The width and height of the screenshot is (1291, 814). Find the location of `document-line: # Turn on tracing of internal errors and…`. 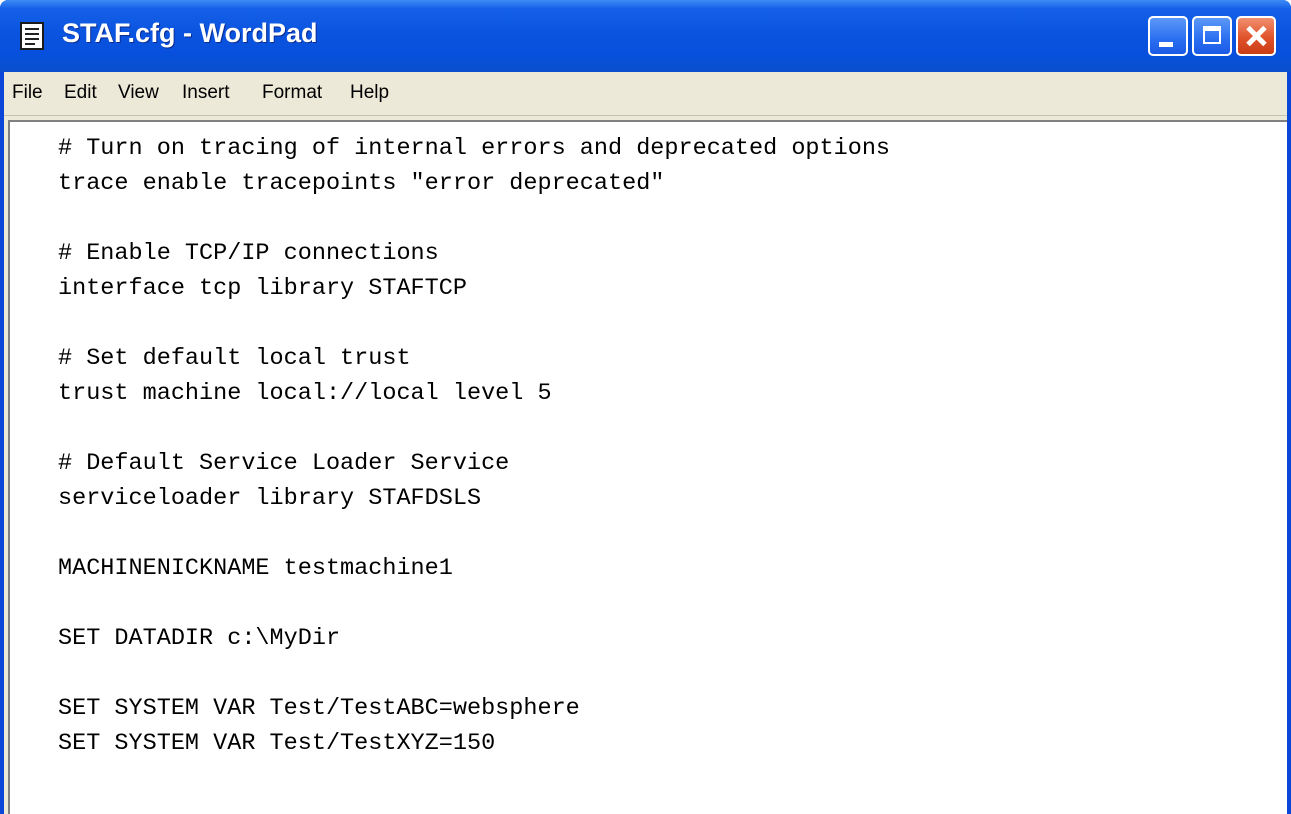

document-line: # Turn on tracing of internal errors and… is located at coordinates (474, 149).